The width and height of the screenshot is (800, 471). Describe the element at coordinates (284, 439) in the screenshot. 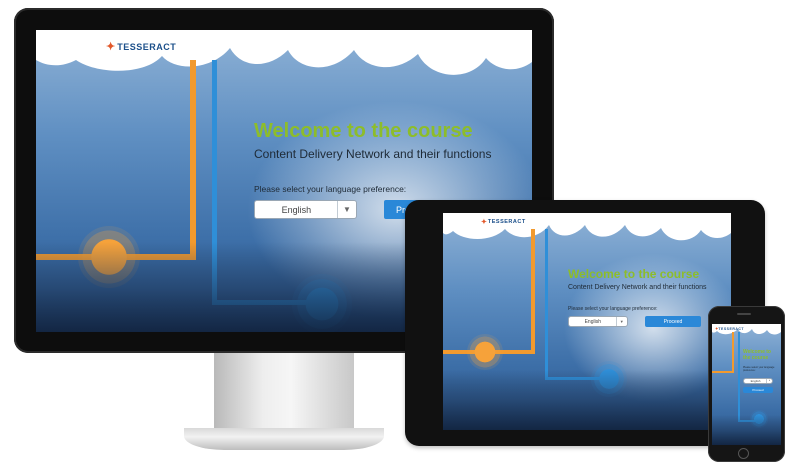

I see `monitor-stand-base` at that location.